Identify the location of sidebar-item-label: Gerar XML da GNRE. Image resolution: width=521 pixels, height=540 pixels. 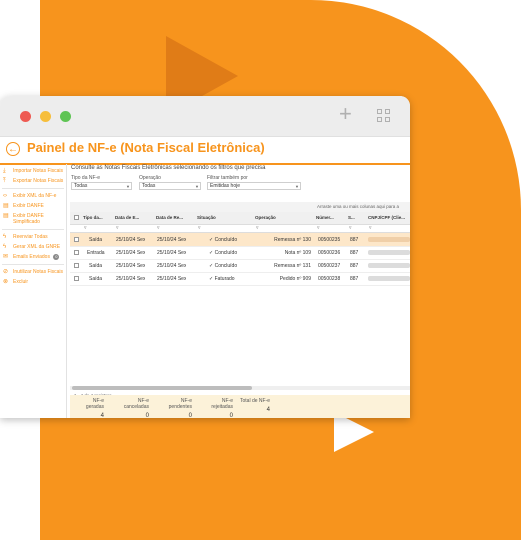
(37, 247).